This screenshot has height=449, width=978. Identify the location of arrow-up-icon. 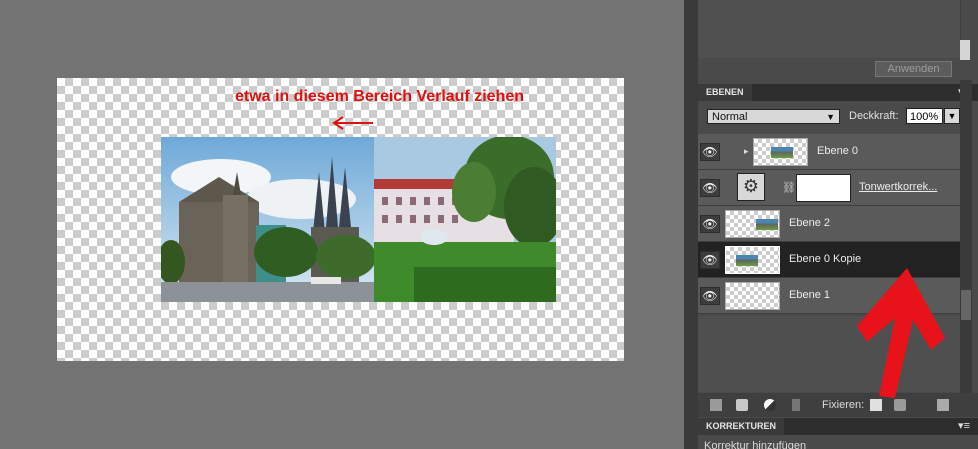
(901, 333).